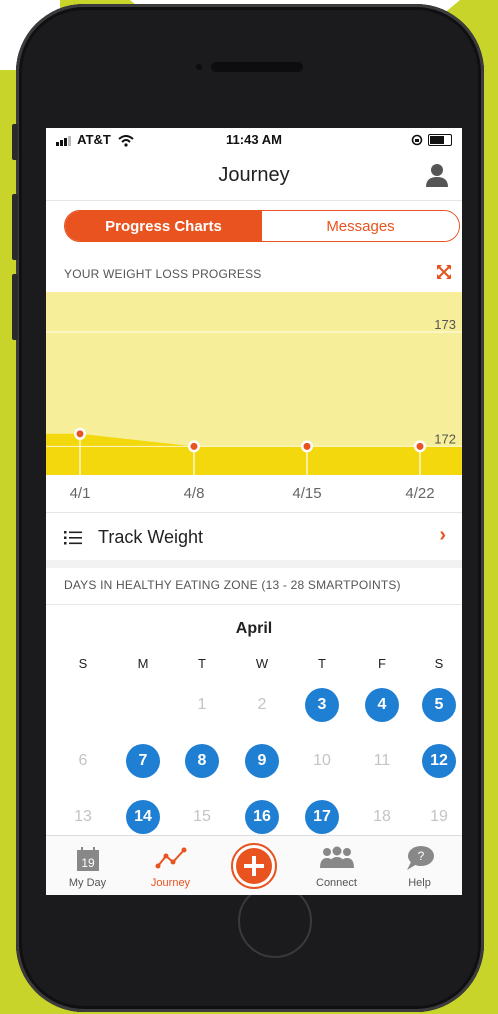  I want to click on calendar-day: 1, so click(202, 705).